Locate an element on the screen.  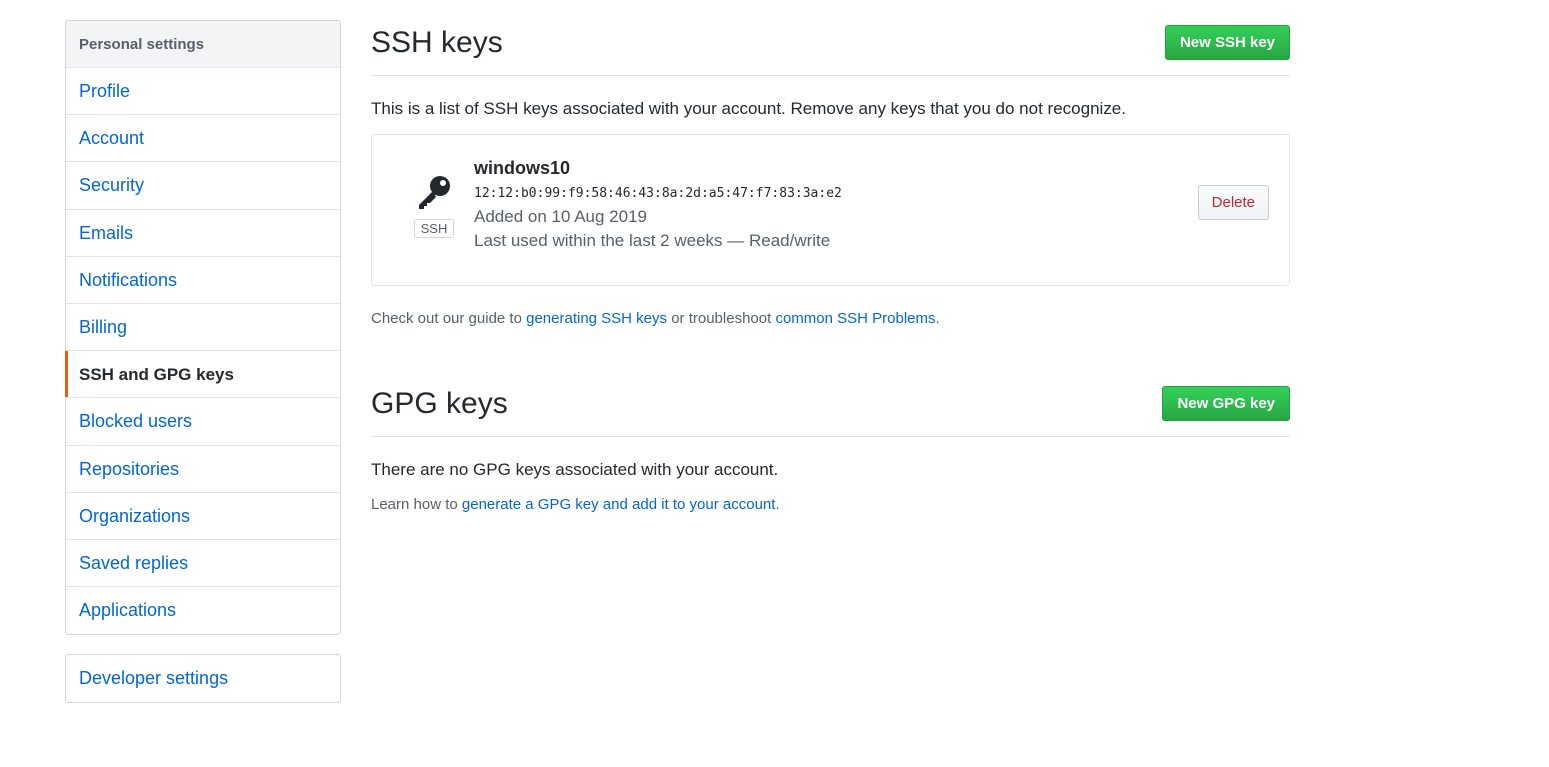
sidebar-item-emails: Emails is located at coordinates (203, 233).